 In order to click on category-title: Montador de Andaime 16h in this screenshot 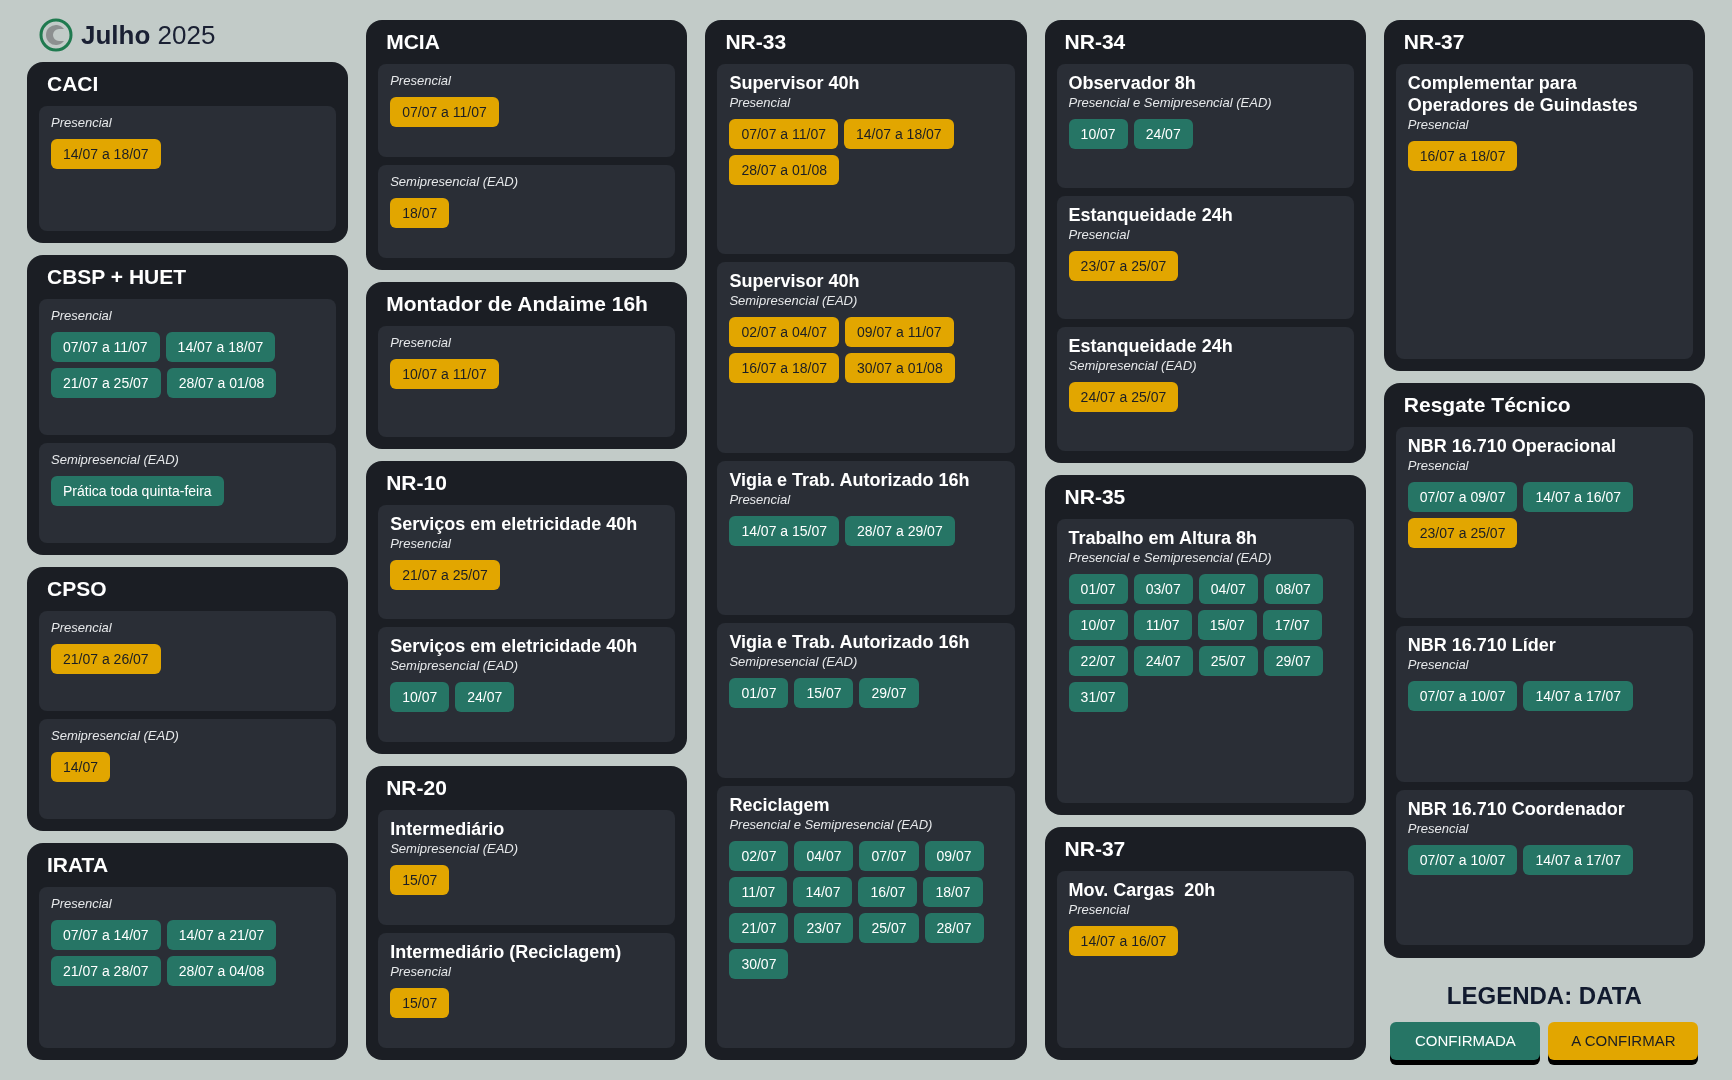, I will do `click(517, 303)`.